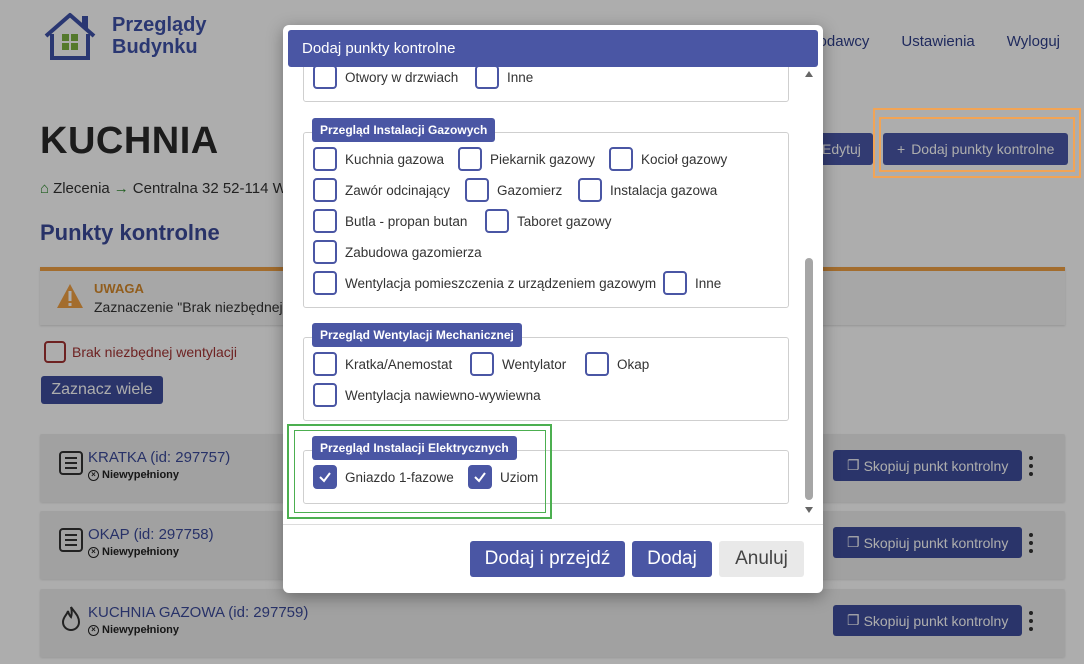  I want to click on checkbox-label: Zabudowa gazomierza, so click(413, 252).